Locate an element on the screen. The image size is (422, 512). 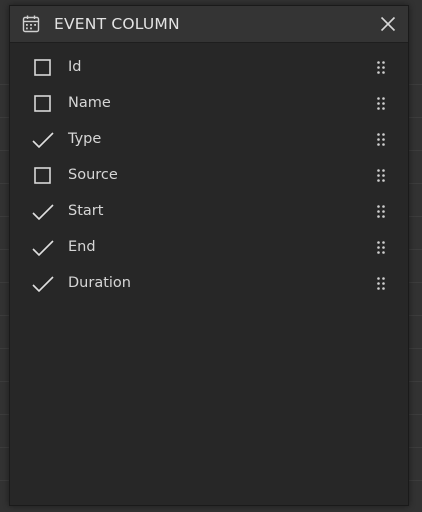
column-label: End is located at coordinates (82, 247).